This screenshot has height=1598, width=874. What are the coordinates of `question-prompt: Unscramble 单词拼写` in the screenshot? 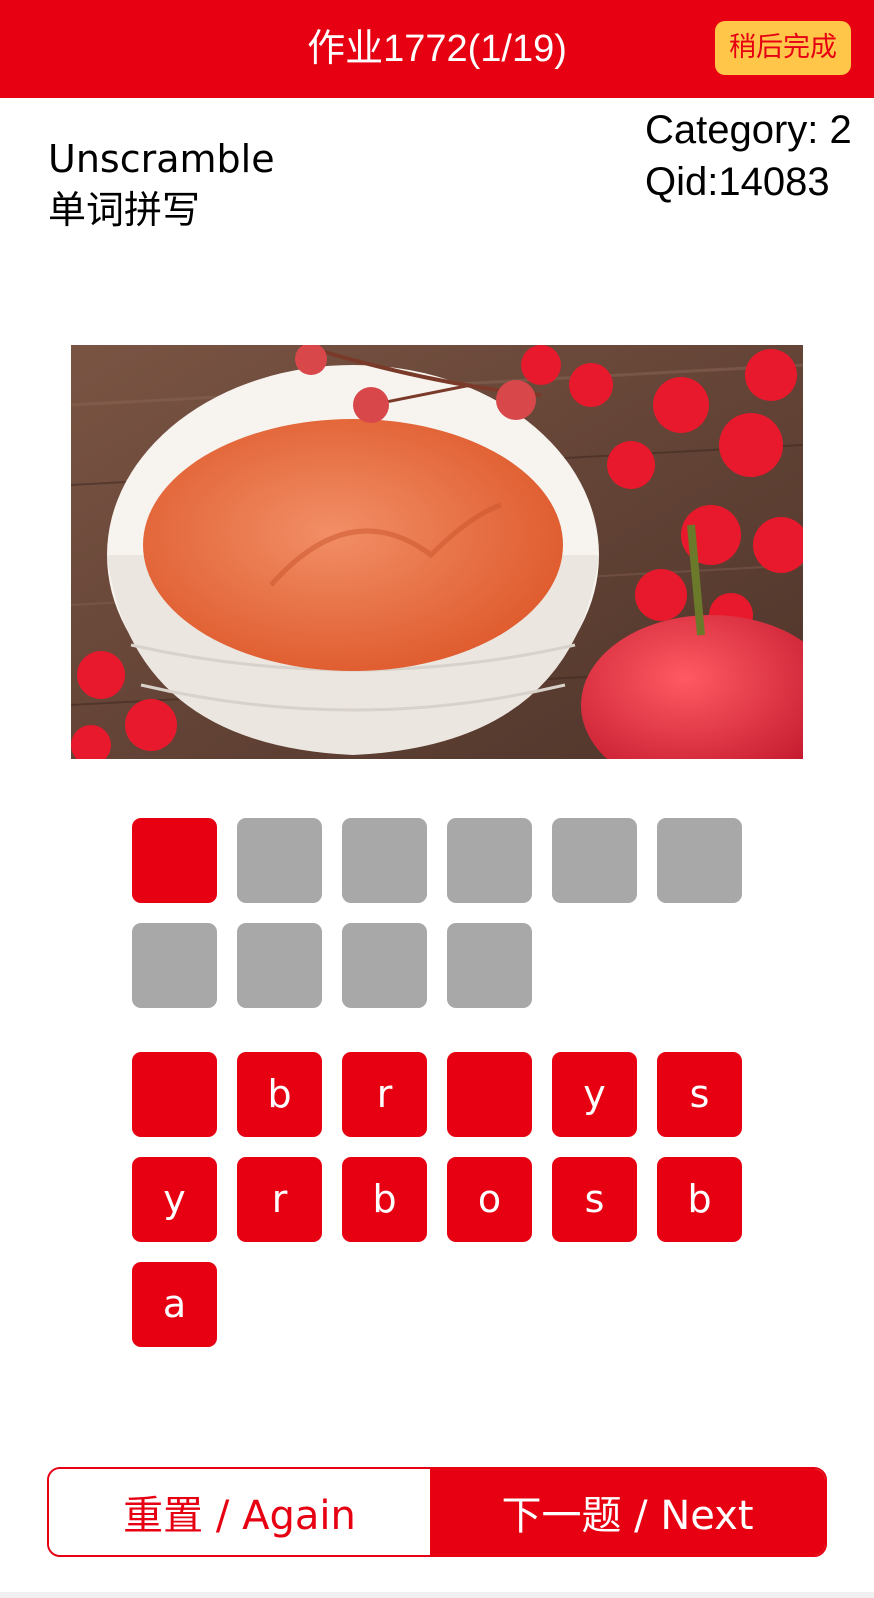 It's located at (161, 185).